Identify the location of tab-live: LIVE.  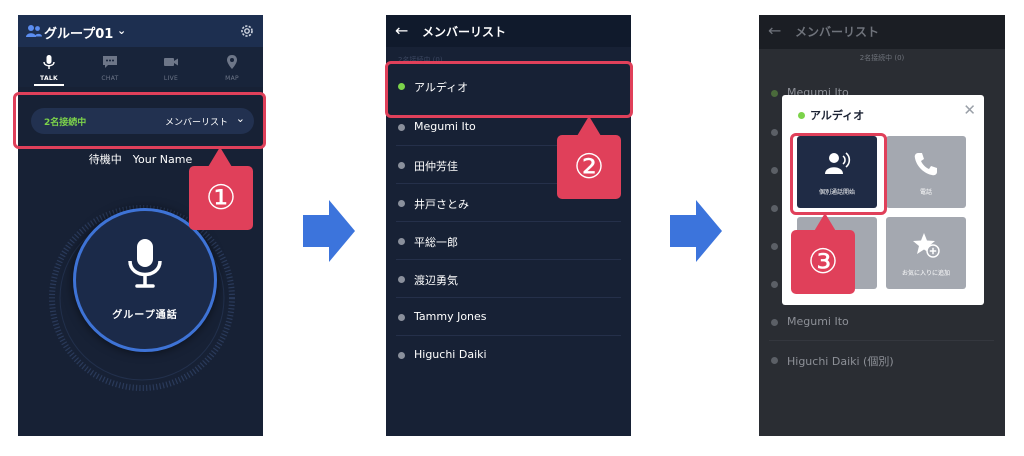
(171, 67).